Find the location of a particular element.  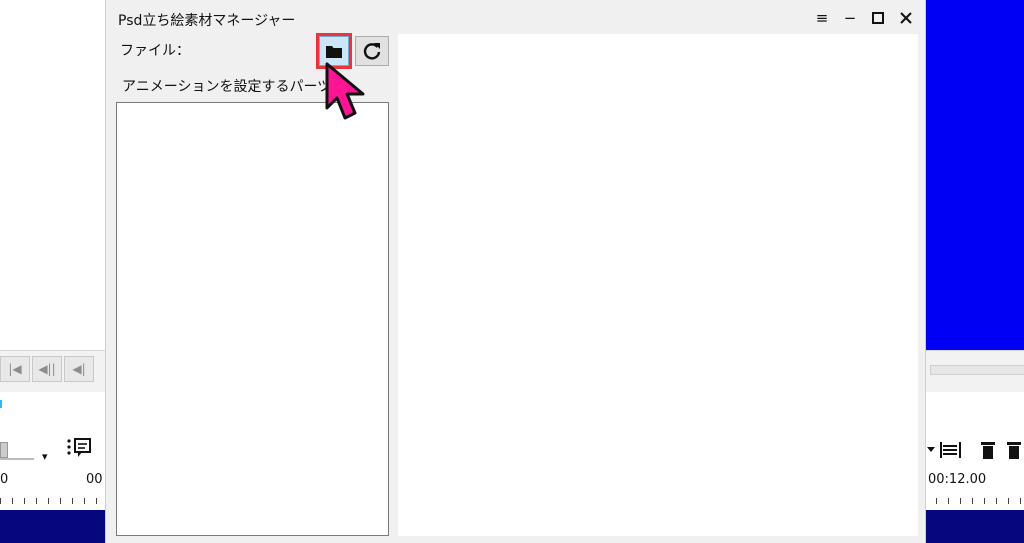

close-icon is located at coordinates (906, 18).